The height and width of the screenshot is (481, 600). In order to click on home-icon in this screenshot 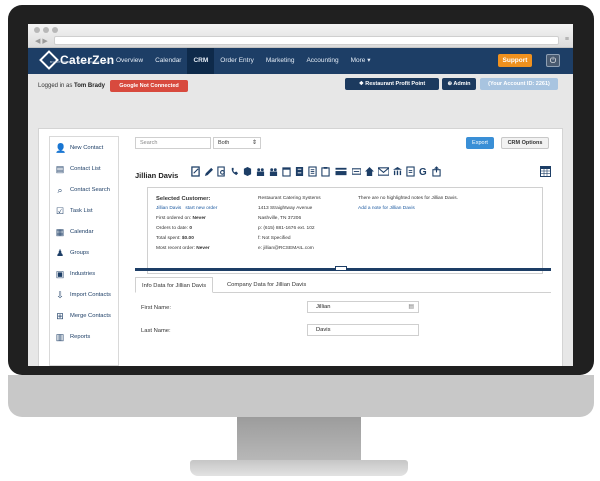, I will do `click(369, 171)`.